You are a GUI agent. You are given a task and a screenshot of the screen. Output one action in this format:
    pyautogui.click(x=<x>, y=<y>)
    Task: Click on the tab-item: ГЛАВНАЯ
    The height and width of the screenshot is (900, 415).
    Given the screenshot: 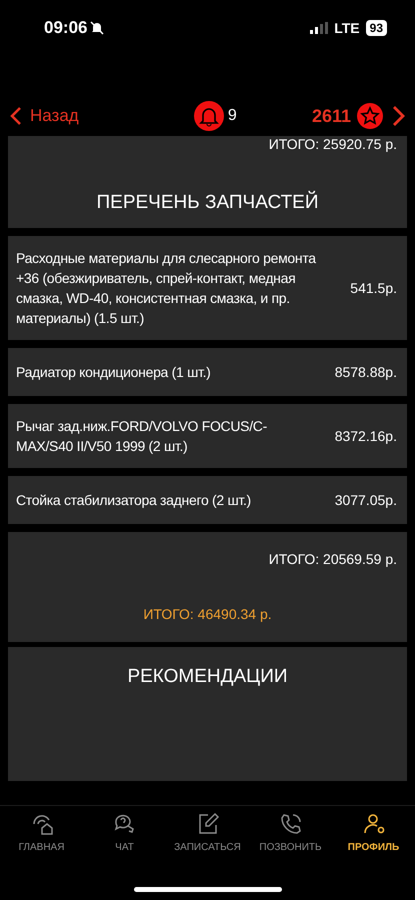 What is the action you would take?
    pyautogui.click(x=41, y=834)
    